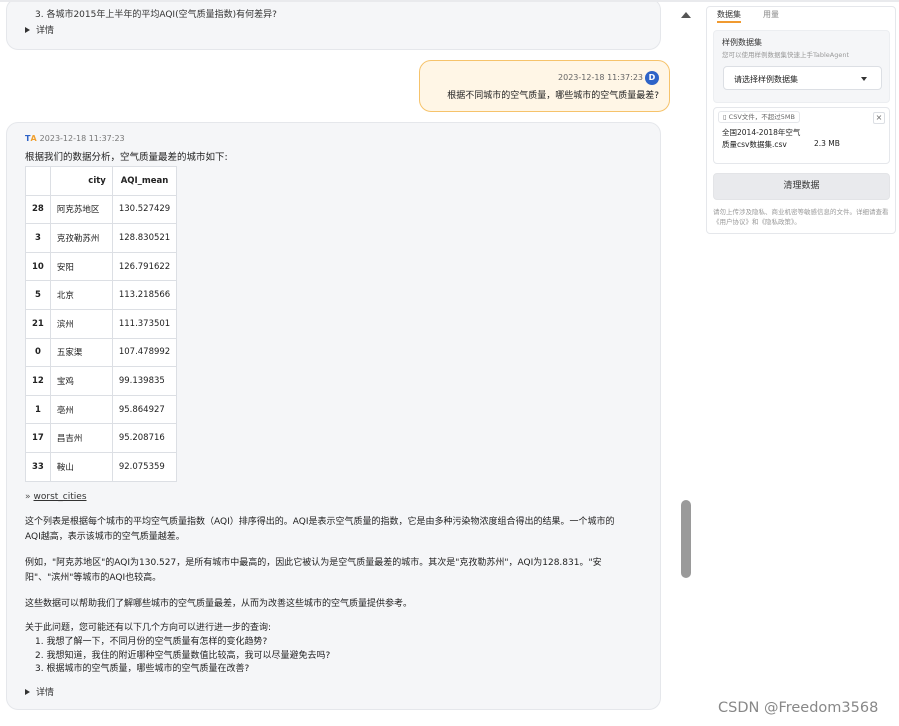 The width and height of the screenshot is (899, 726). What do you see at coordinates (81, 266) in the screenshot?
I see `row-city: 安阳` at bounding box center [81, 266].